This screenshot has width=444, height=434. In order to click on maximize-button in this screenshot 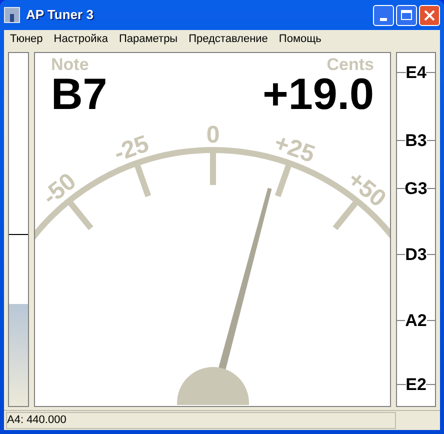, I will do `click(406, 15)`.